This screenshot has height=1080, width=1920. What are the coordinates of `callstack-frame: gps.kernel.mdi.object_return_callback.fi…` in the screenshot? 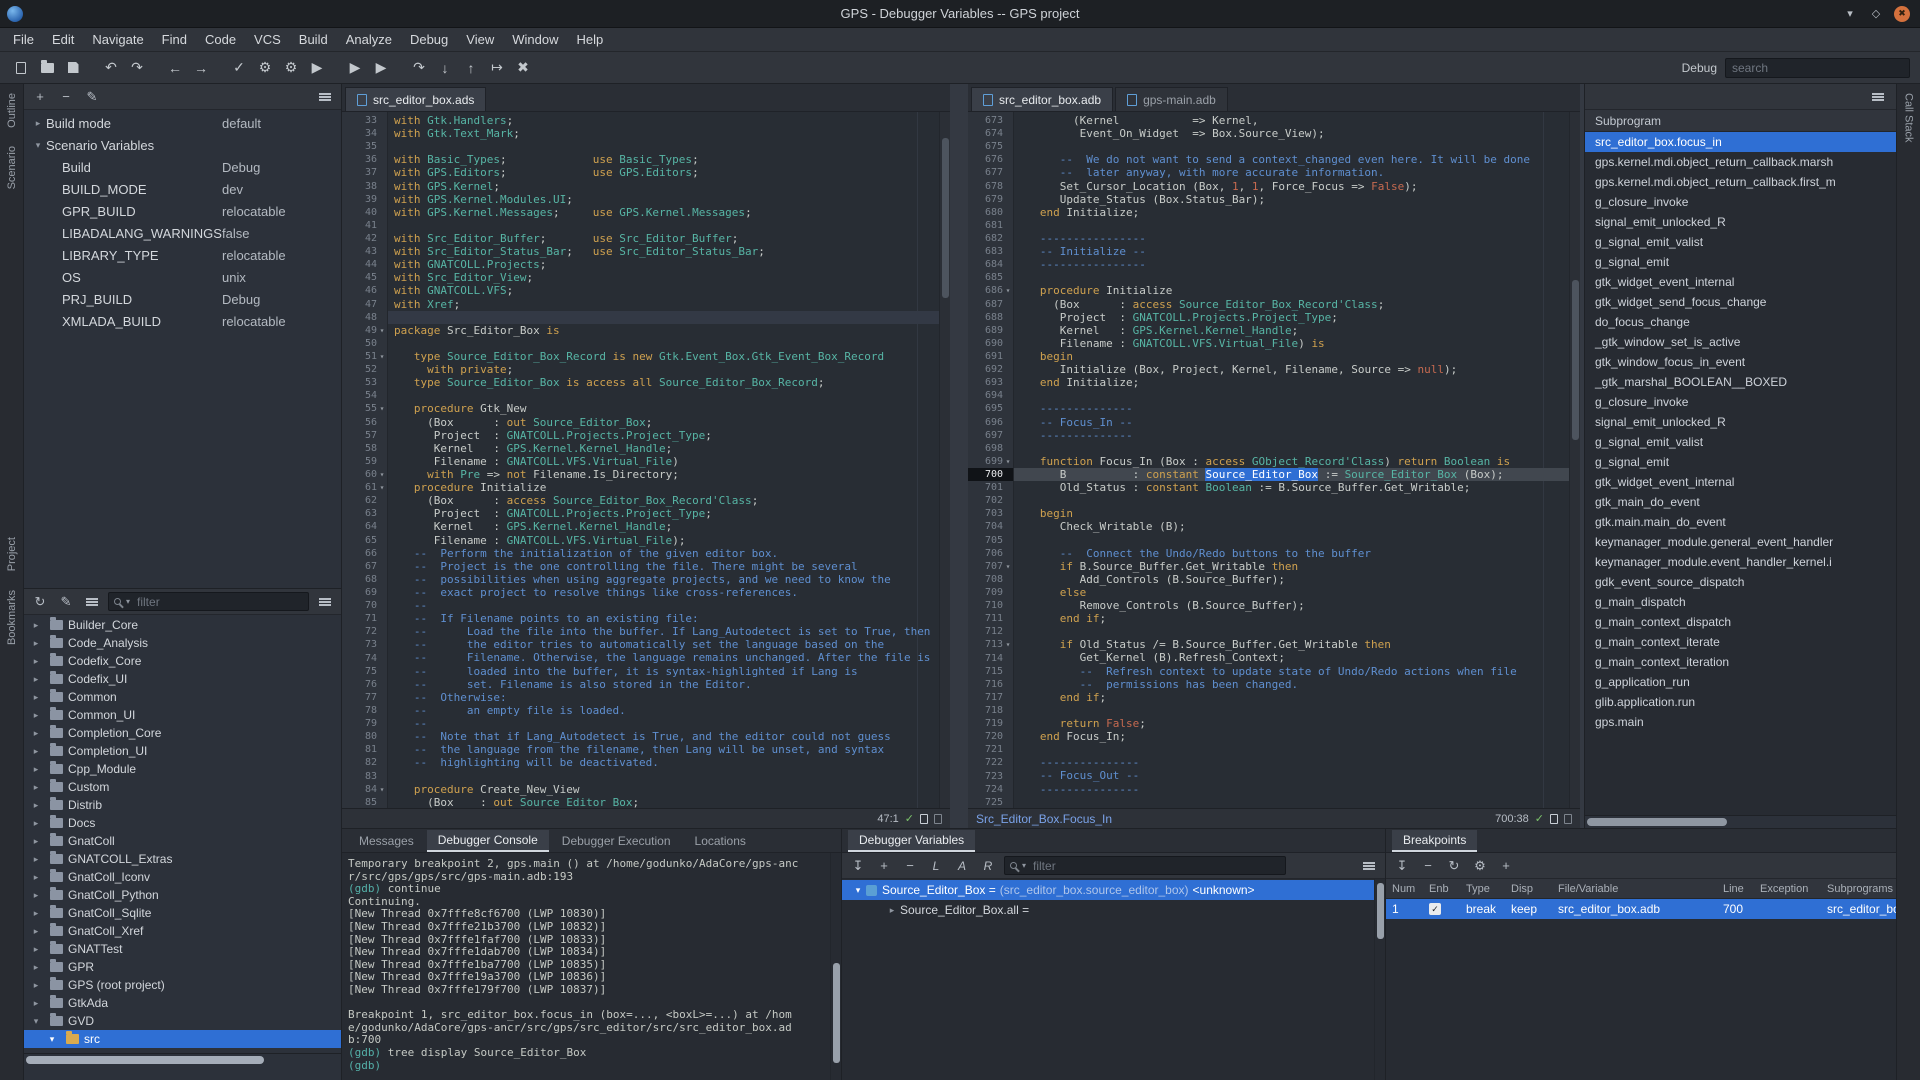 It's located at (1740, 182).